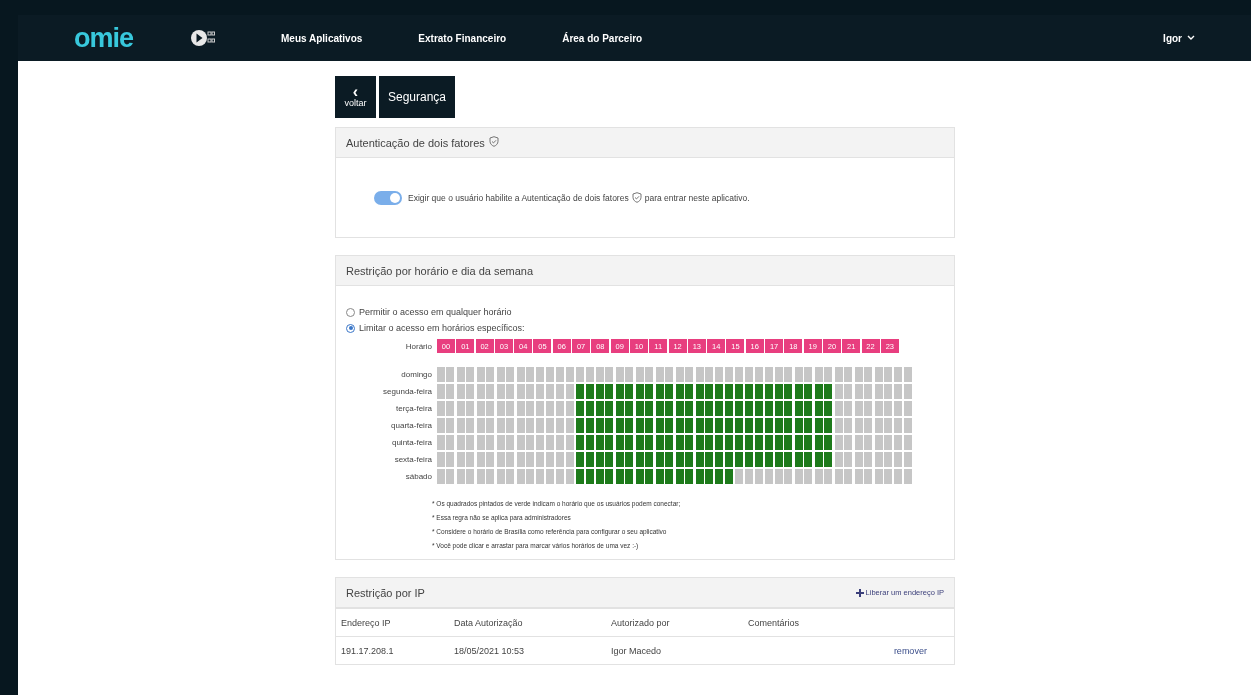 This screenshot has width=1251, height=695. I want to click on remove-link: remover, so click(910, 650).